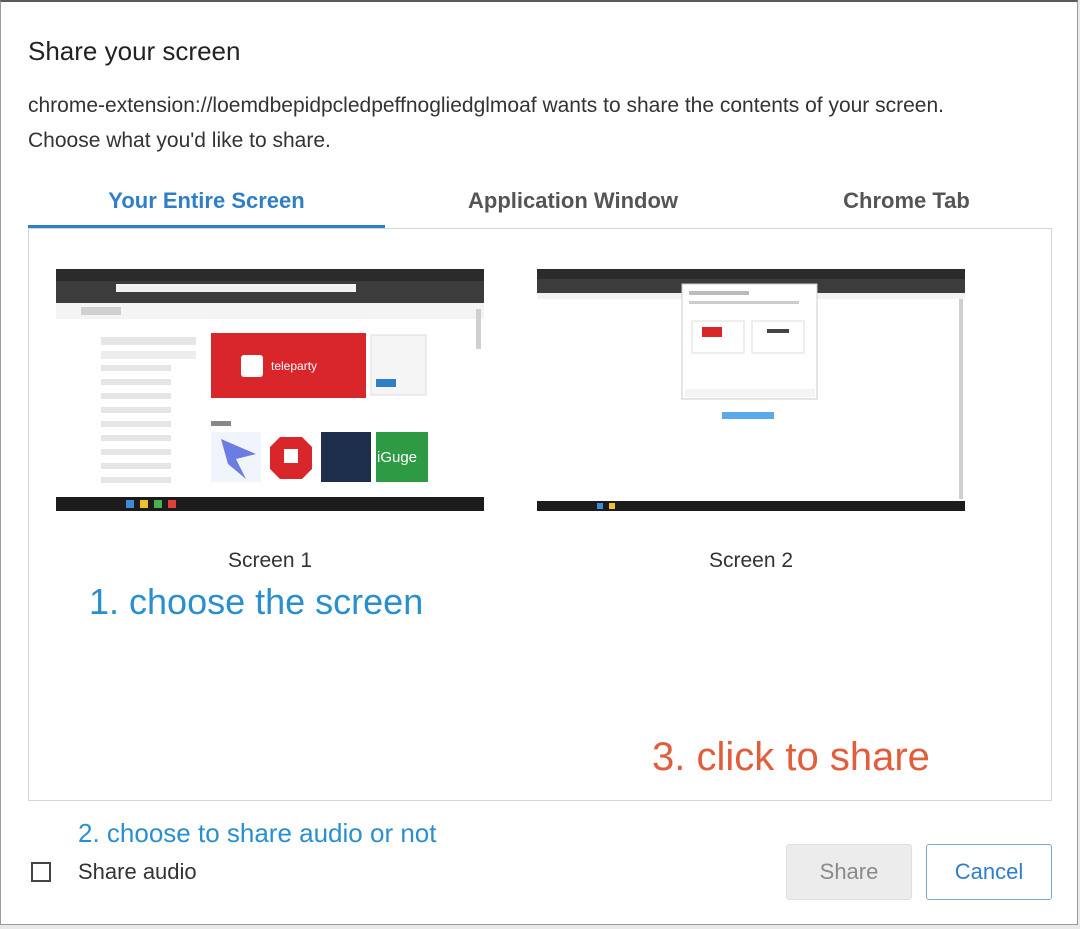  I want to click on screen-2-preview, so click(751, 390).